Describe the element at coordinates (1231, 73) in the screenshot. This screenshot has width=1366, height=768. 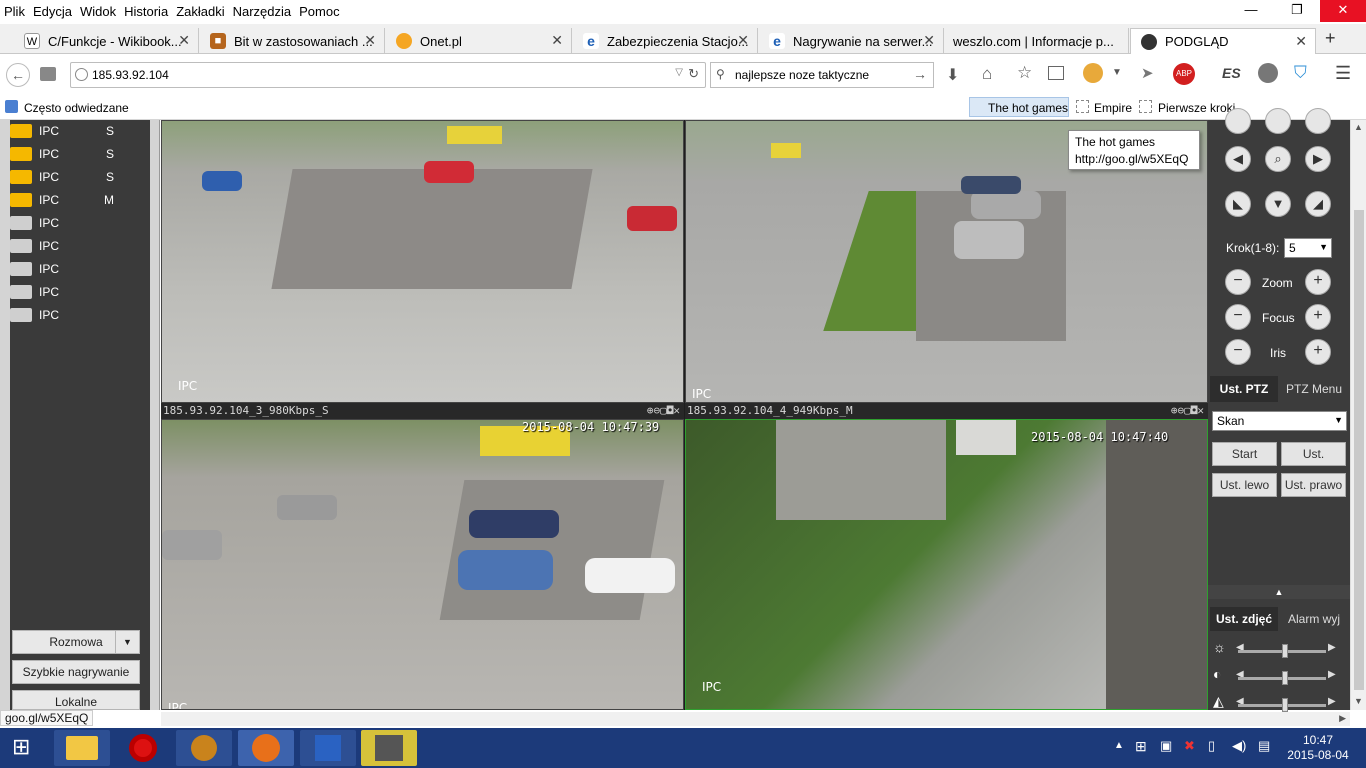
I see `es-addon-icon: ES` at that location.